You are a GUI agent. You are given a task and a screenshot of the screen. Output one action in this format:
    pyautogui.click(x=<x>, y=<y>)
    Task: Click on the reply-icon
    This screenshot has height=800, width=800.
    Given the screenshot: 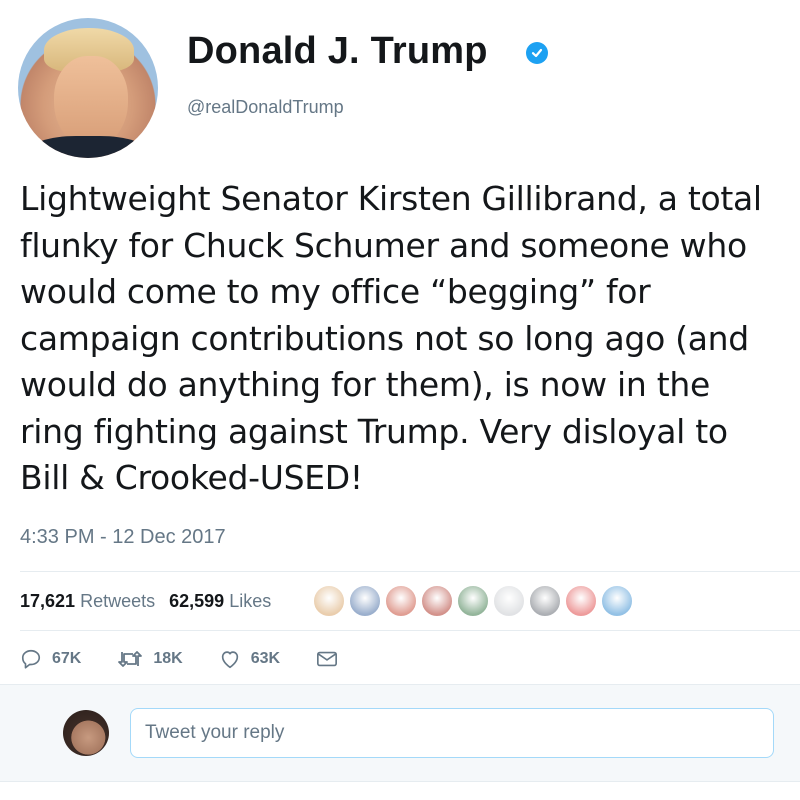 What is the action you would take?
    pyautogui.click(x=31, y=659)
    